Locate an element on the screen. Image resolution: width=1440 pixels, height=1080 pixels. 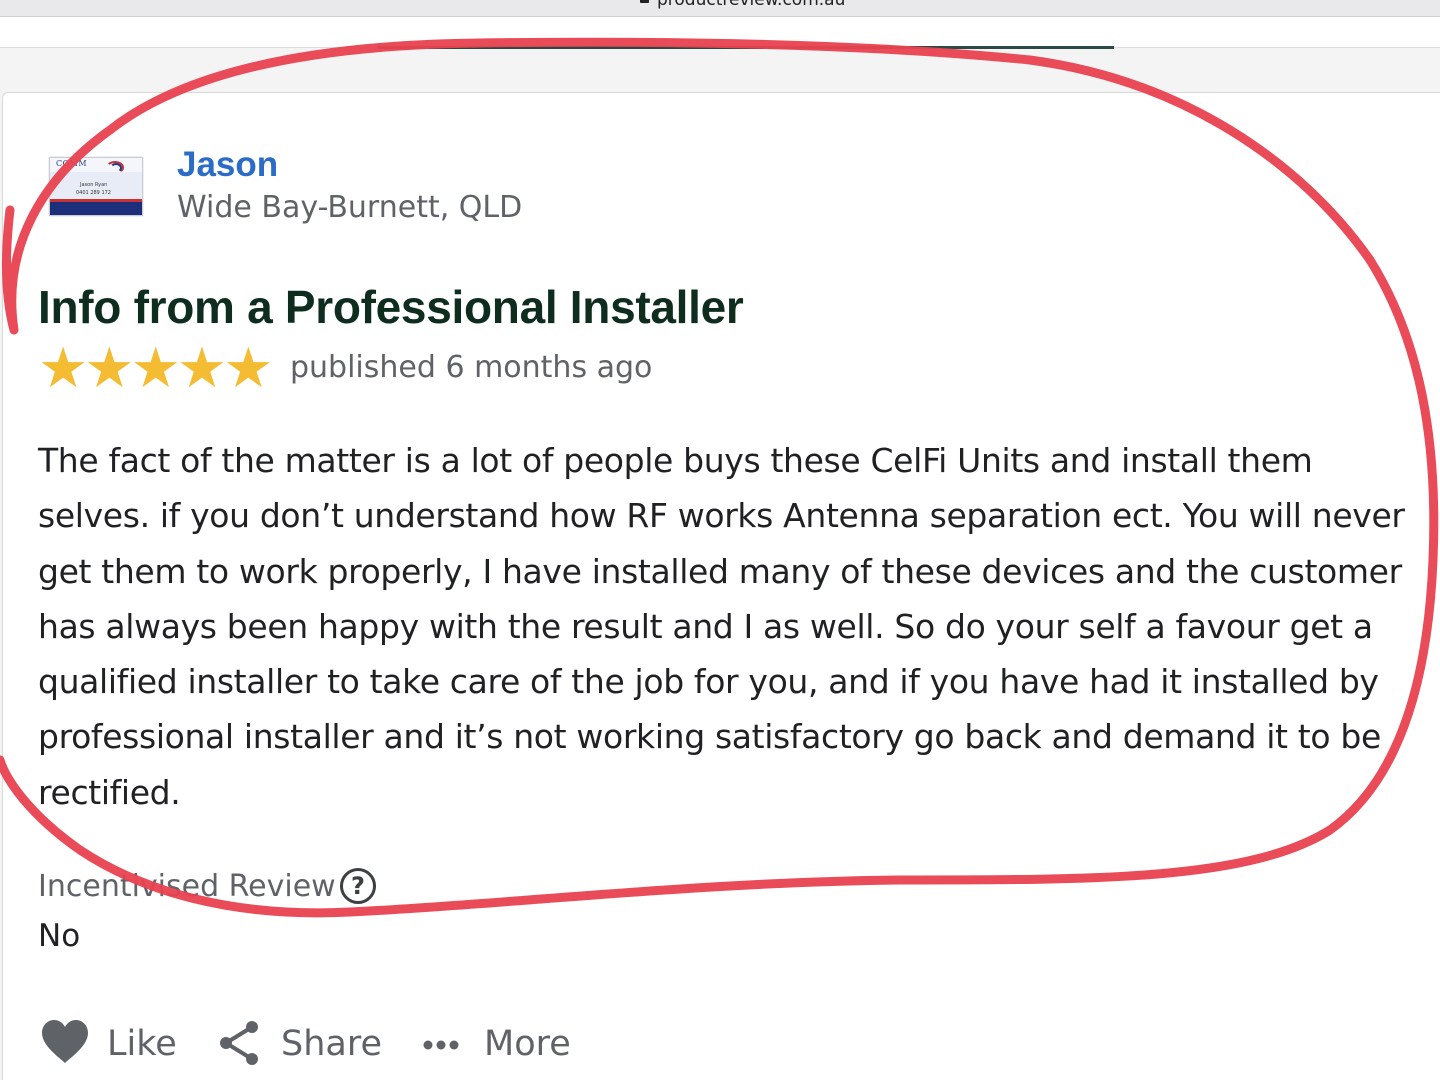
browser-url-bar: productreview.com.au is located at coordinates (720, 8).